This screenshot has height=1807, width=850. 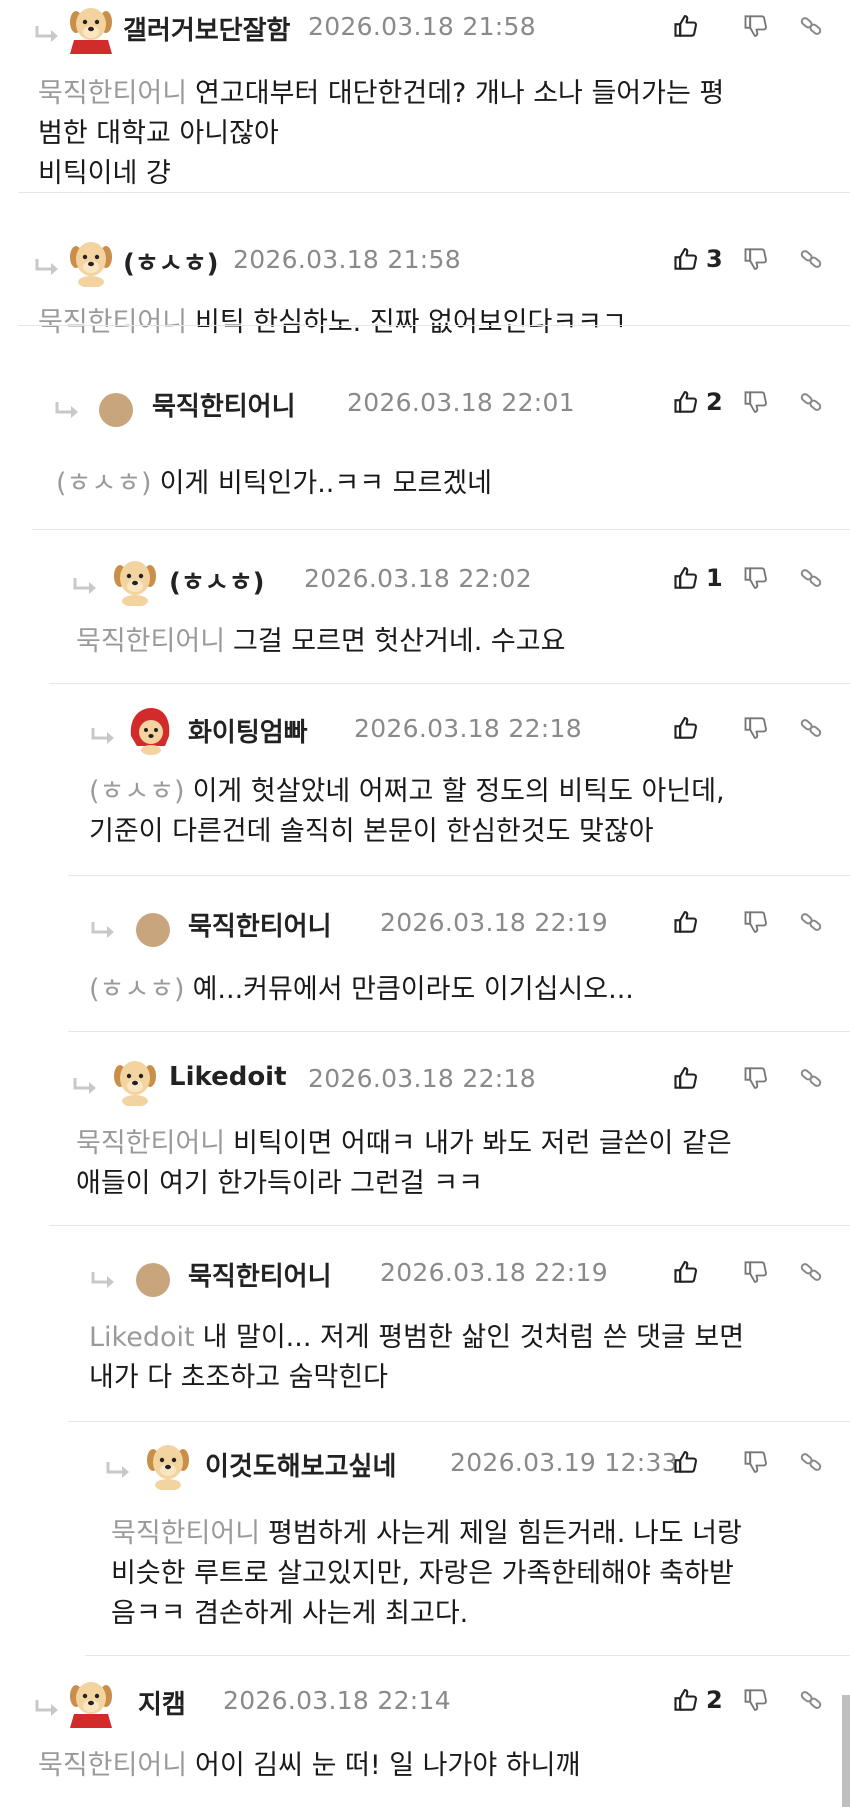 I want to click on like-button: 3, so click(x=707, y=259).